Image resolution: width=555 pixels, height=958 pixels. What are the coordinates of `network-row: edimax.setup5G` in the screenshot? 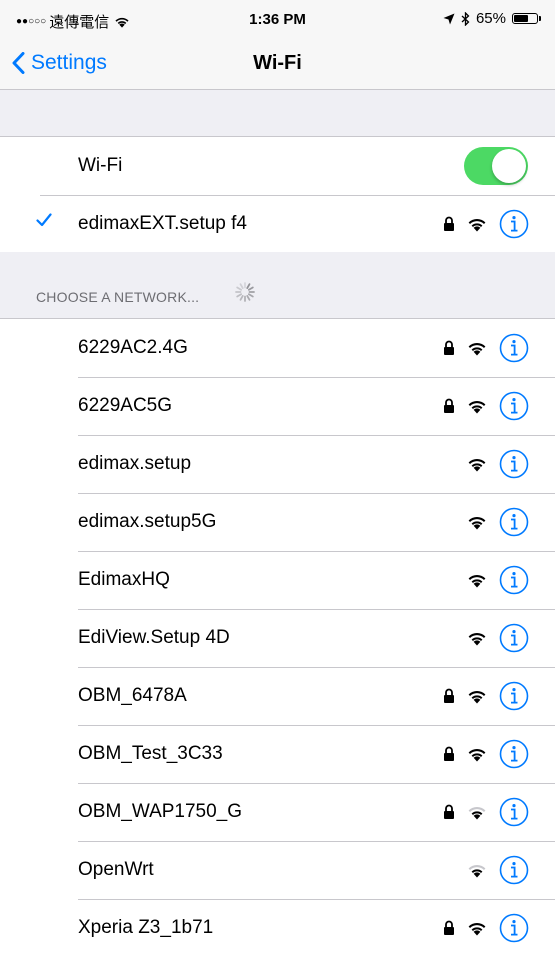 It's located at (277, 522).